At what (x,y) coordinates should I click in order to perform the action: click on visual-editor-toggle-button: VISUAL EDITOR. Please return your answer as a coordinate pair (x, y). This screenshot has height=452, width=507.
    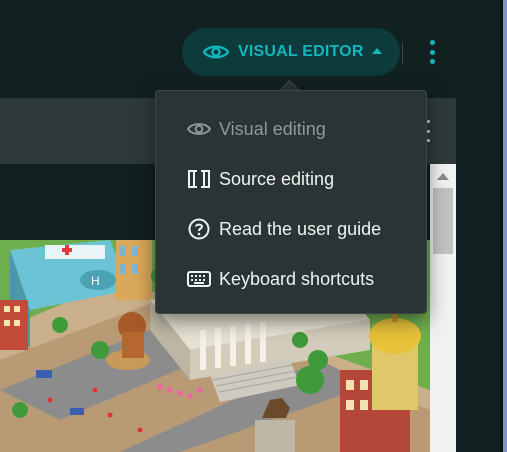
    Looking at the image, I should click on (291, 52).